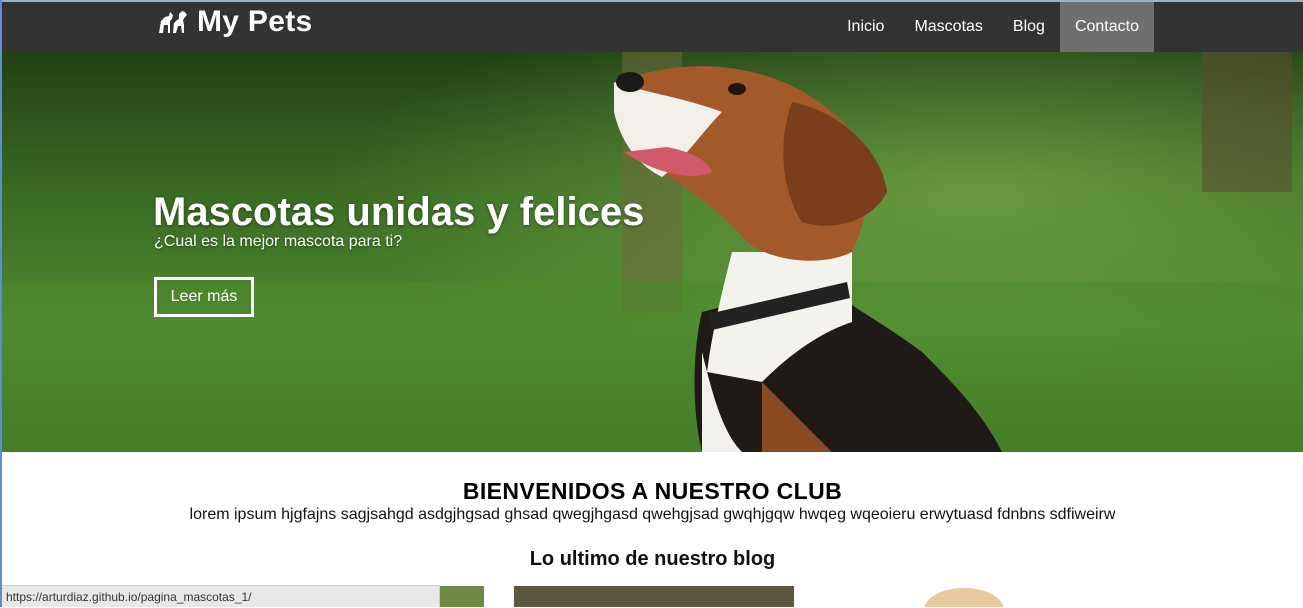 Image resolution: width=1303 pixels, height=608 pixels. I want to click on welcome-title: BIENVENIDOS A NUESTRO CLUB, so click(652, 491).